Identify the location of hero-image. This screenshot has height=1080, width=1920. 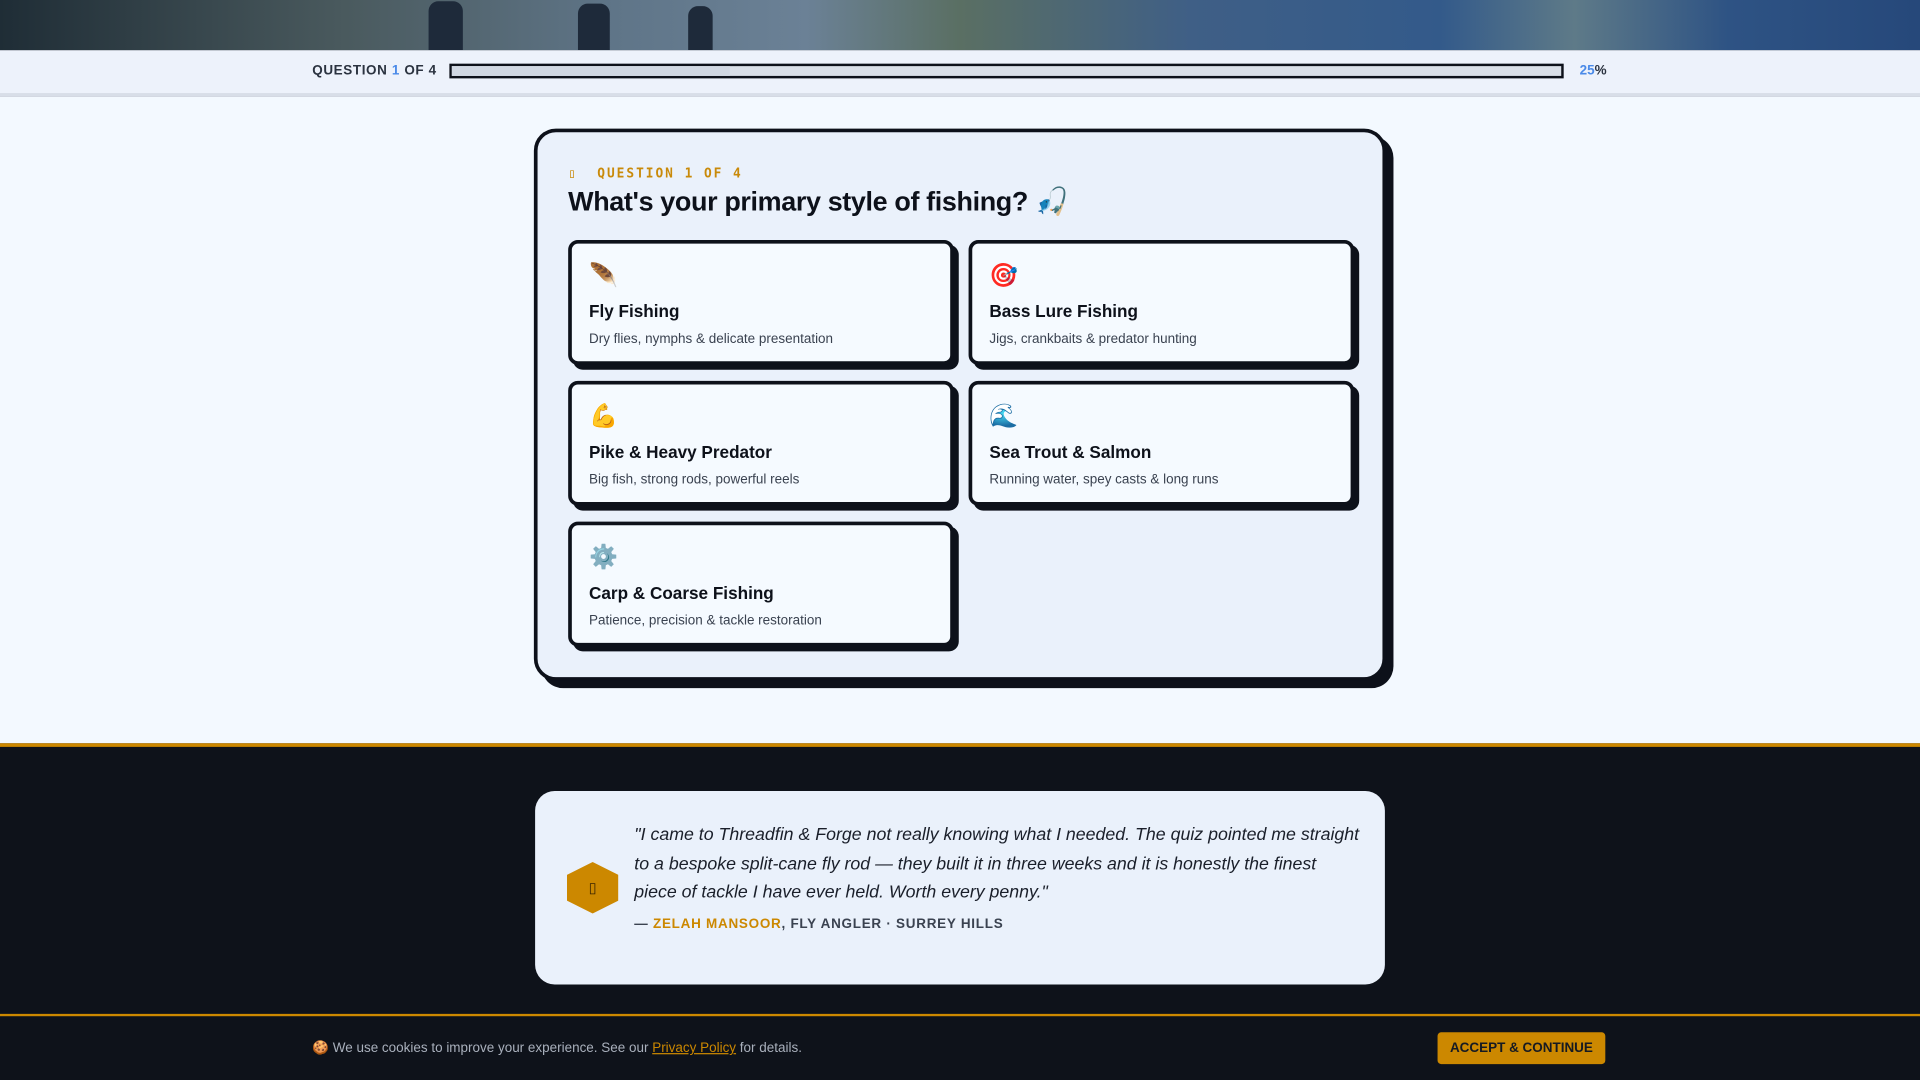
(960, 25).